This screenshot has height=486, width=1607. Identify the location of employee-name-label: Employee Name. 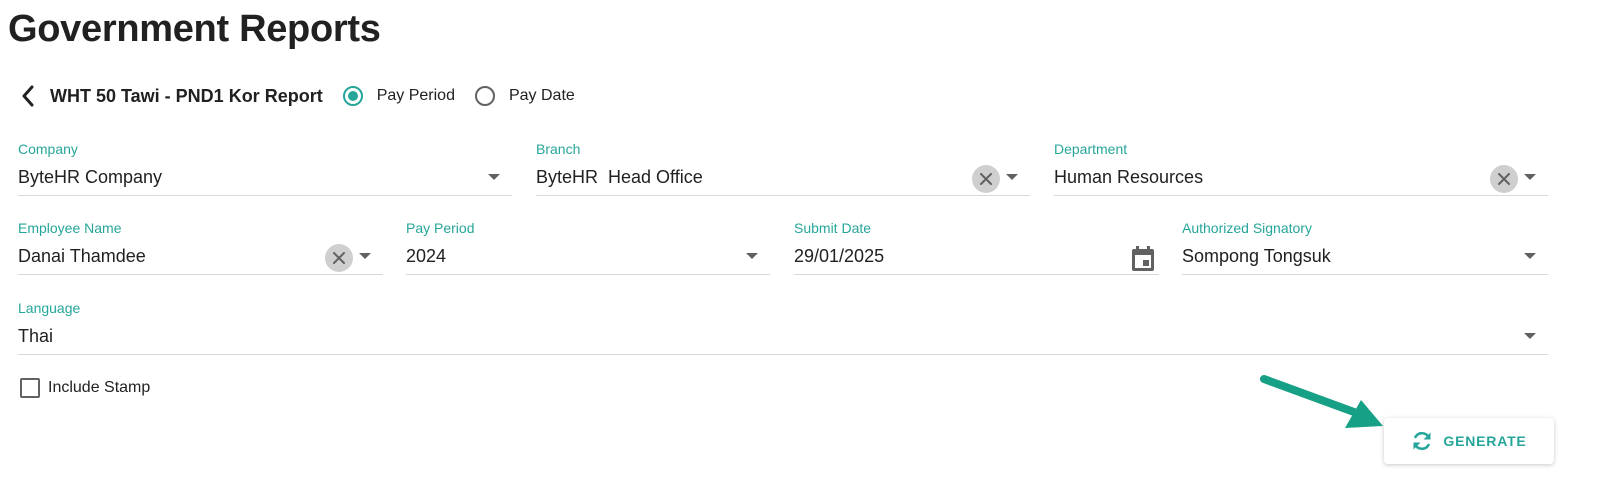
(70, 228).